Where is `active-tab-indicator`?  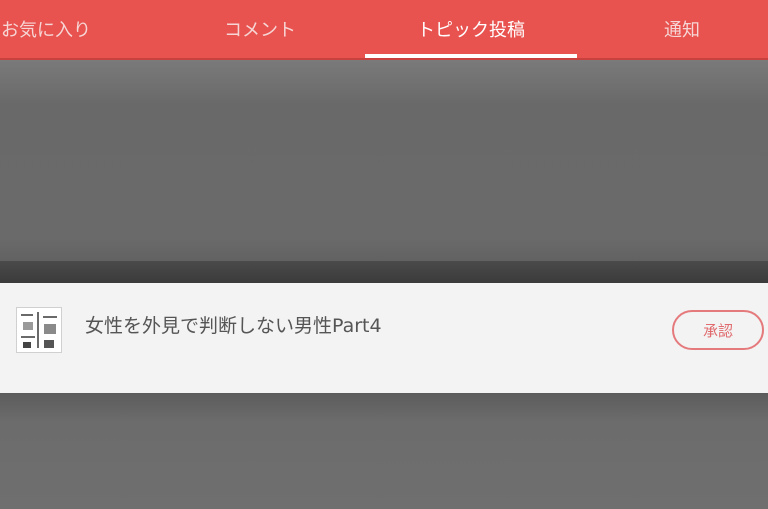 active-tab-indicator is located at coordinates (471, 56).